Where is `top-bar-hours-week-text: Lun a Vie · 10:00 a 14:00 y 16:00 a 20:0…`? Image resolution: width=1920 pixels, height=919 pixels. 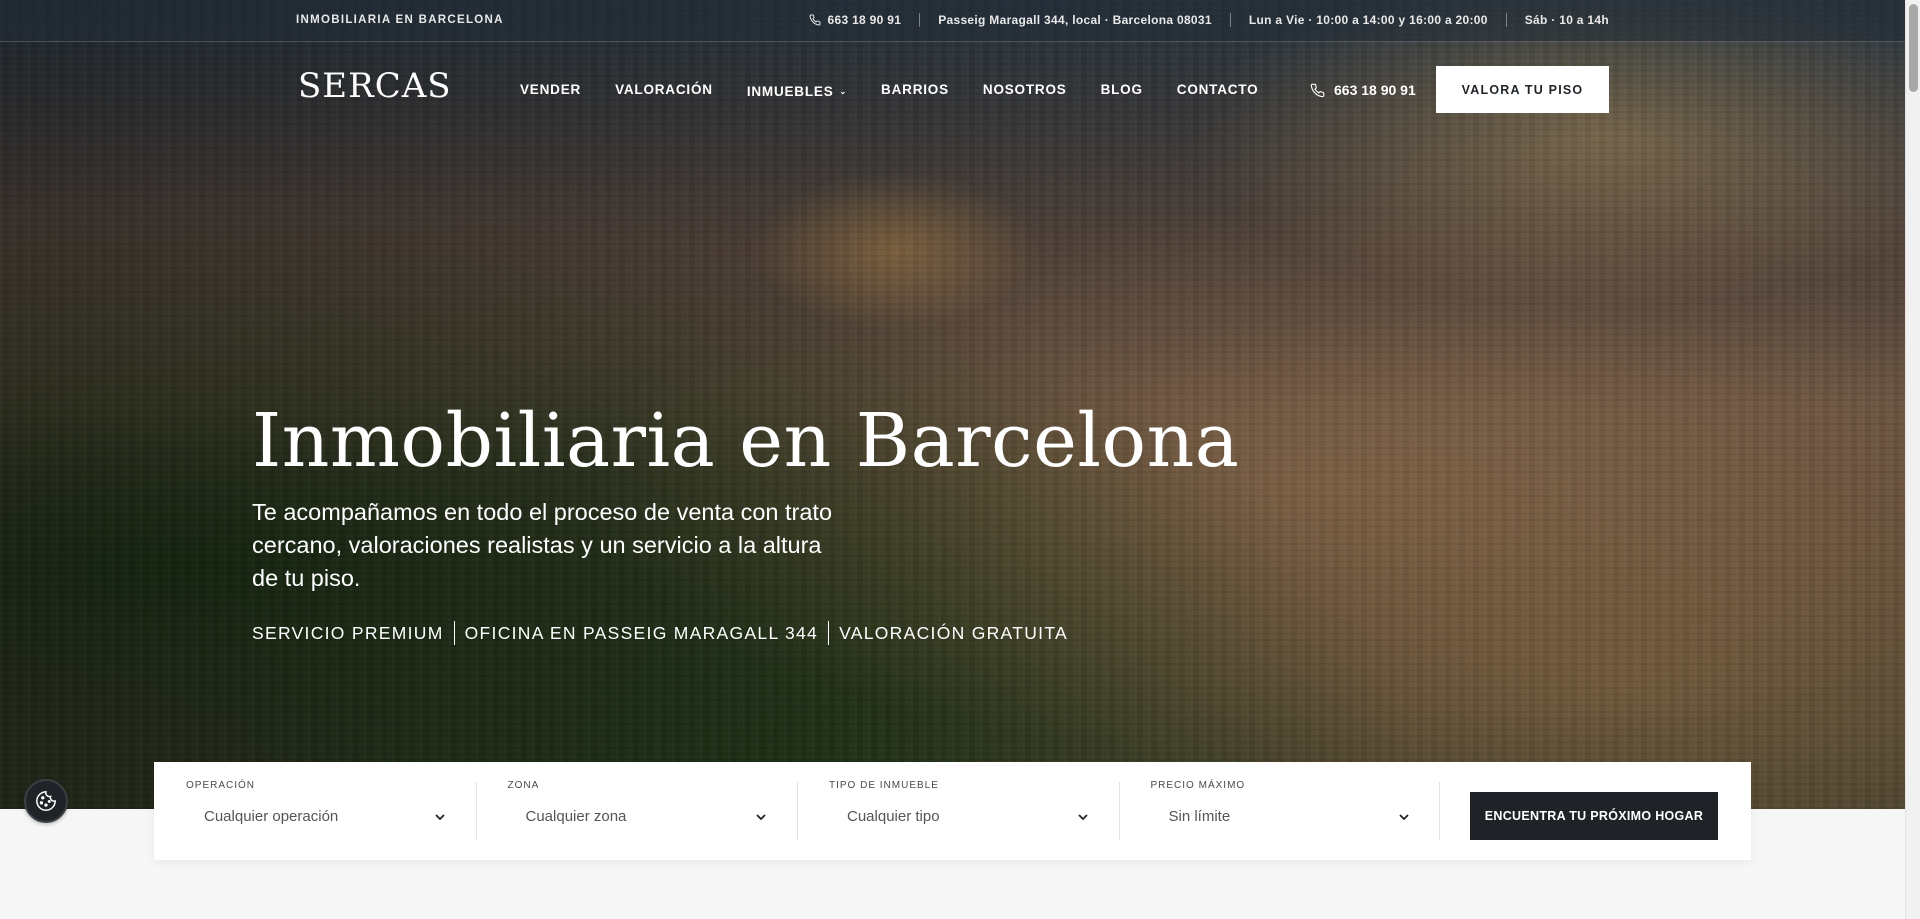
top-bar-hours-week-text: Lun a Vie · 10:00 a 14:00 y 16:00 a 20:0… is located at coordinates (1368, 20).